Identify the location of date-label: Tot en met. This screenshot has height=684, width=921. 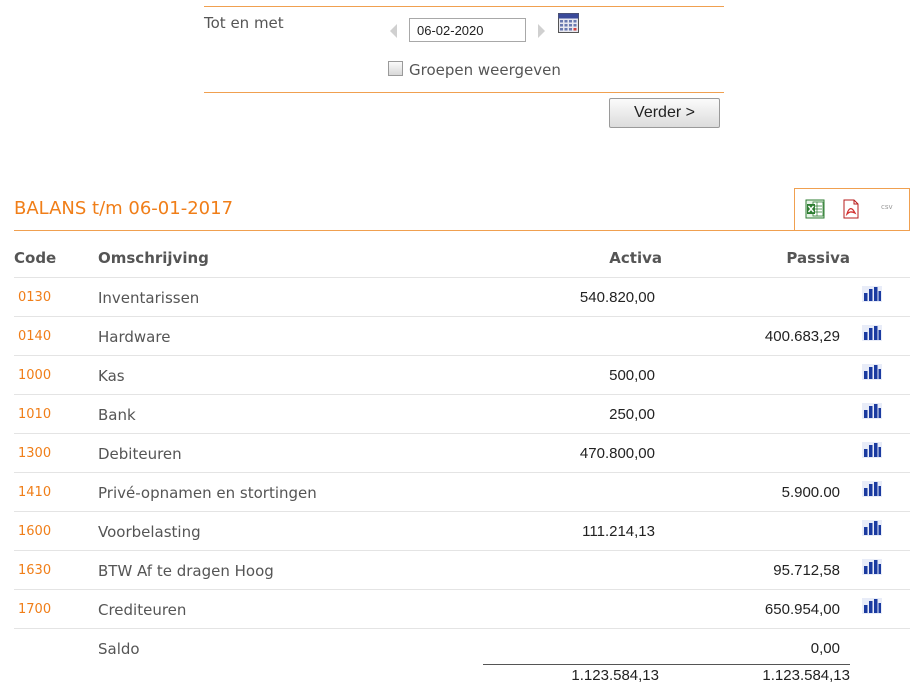
(244, 23).